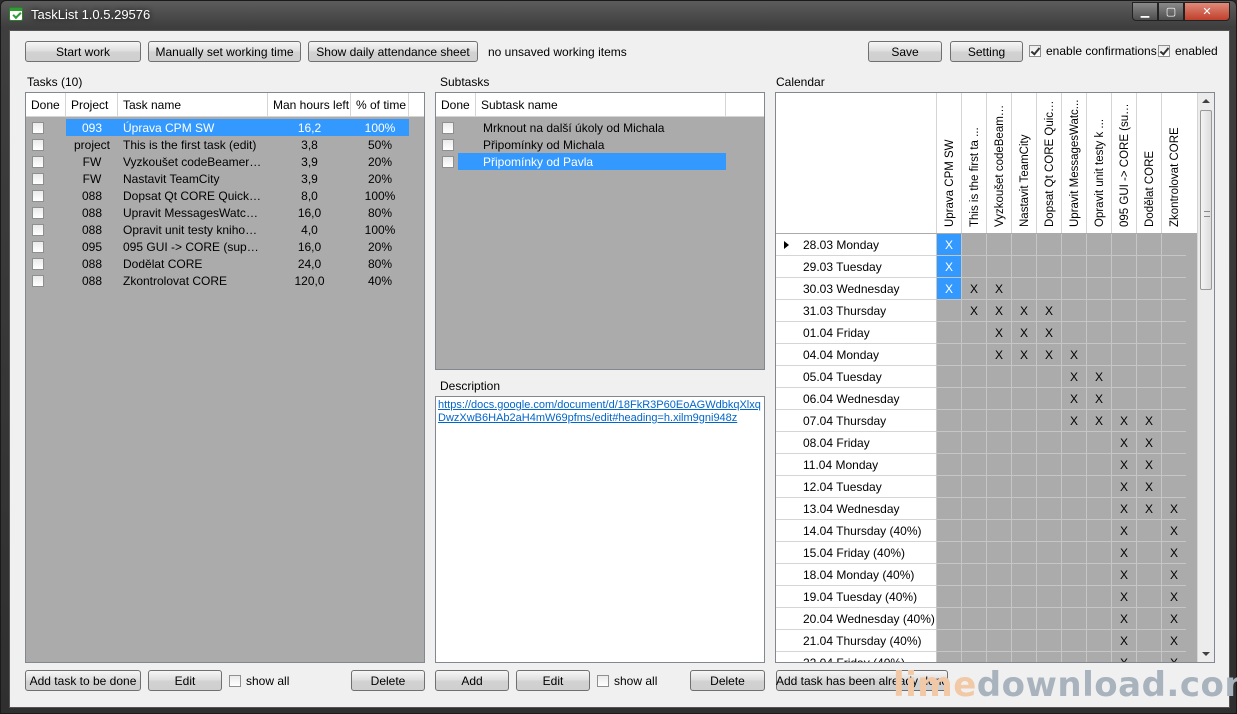 This screenshot has height=714, width=1237. Describe the element at coordinates (225, 263) in the screenshot. I see `task-row: 088 Dodělat CORE 24,0 80%` at that location.